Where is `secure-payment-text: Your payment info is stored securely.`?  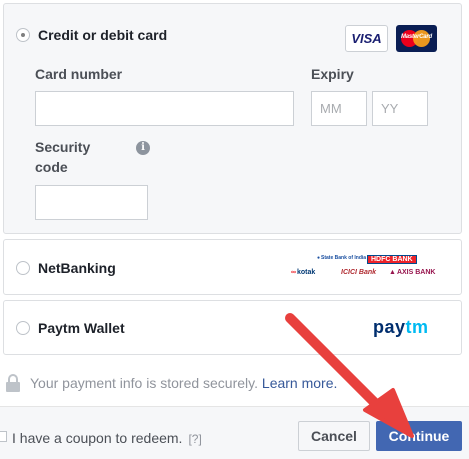
secure-payment-text: Your payment info is stored securely. is located at coordinates (144, 383).